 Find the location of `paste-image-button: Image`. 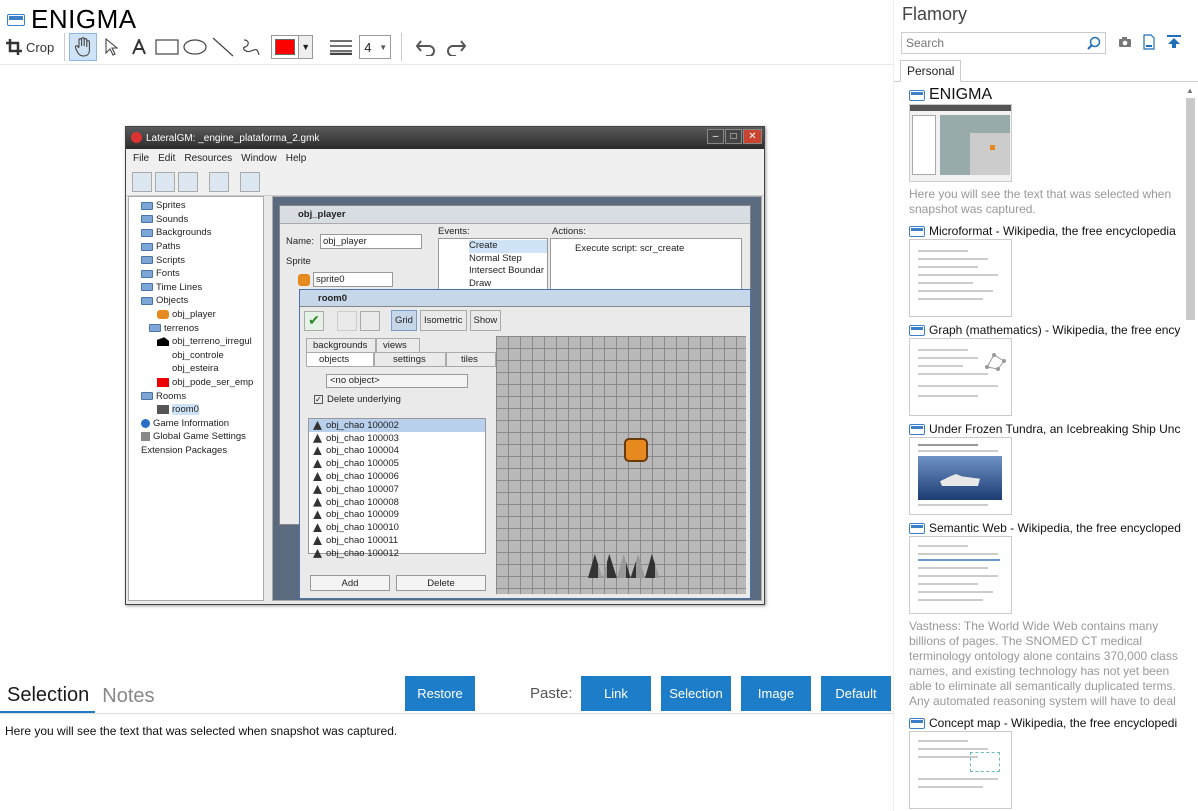

paste-image-button: Image is located at coordinates (776, 693).